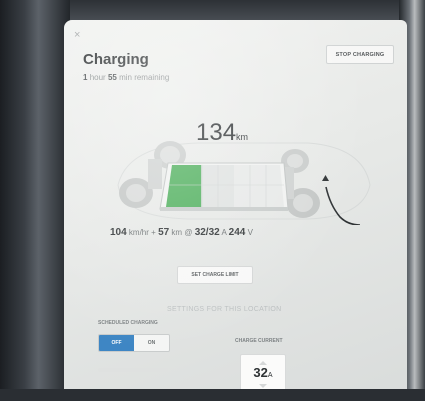  I want to click on stop-charging-button: STOP CHARGING, so click(360, 54).